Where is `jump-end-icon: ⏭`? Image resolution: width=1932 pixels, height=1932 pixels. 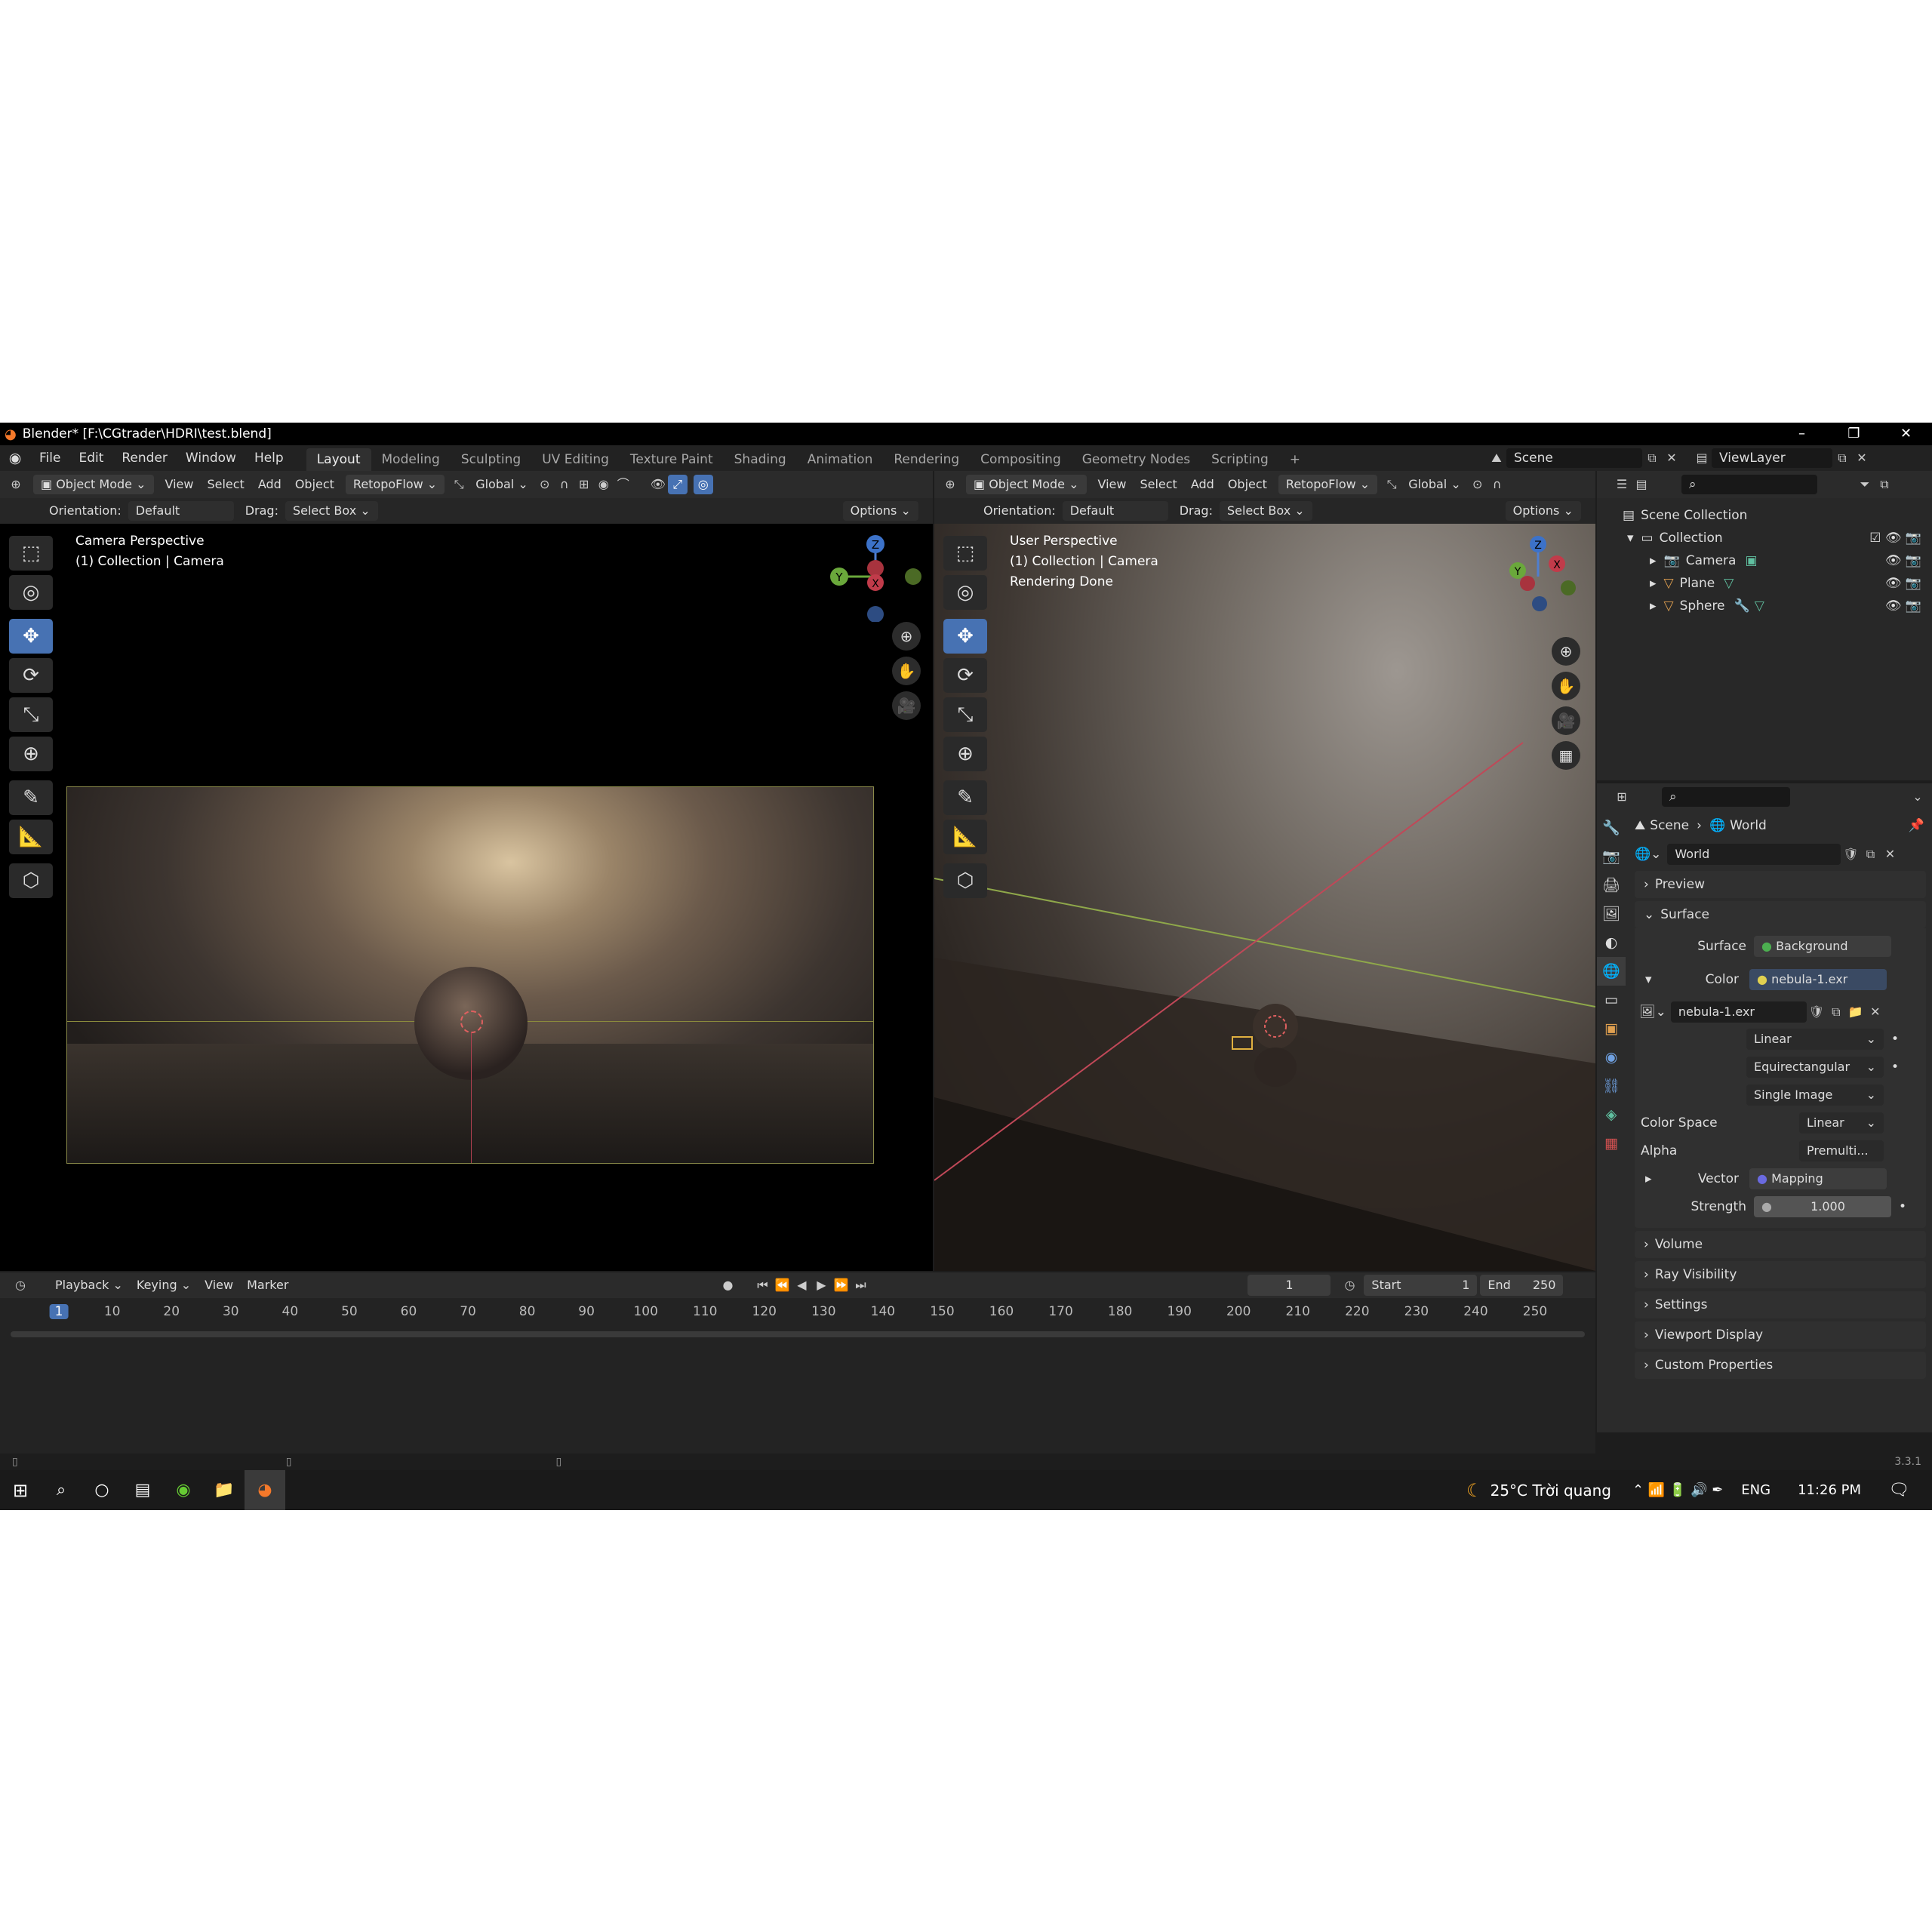 jump-end-icon: ⏭ is located at coordinates (860, 1285).